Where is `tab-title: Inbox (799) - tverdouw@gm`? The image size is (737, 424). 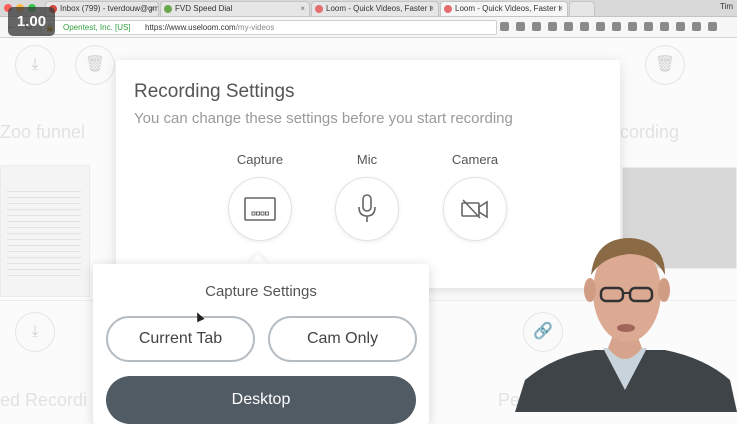 tab-title: Inbox (799) - tverdouw@gm is located at coordinates (109, 8).